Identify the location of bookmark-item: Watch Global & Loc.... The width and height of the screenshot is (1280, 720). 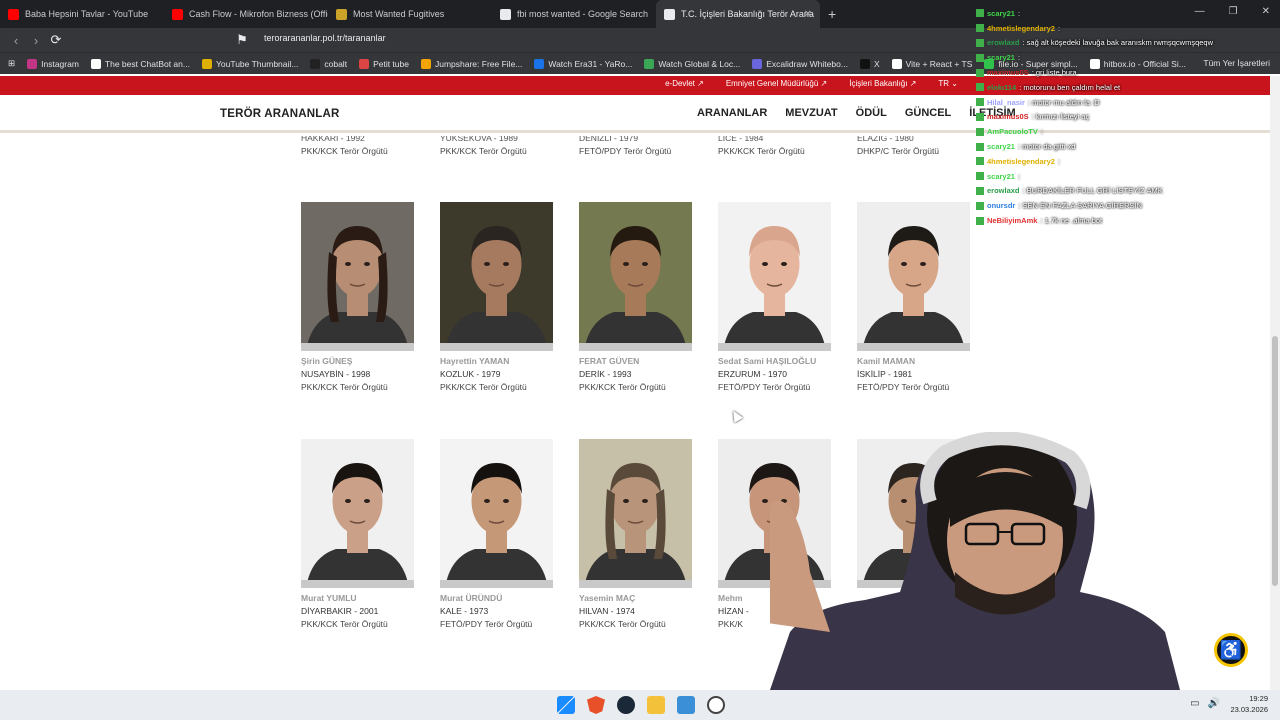
(692, 63).